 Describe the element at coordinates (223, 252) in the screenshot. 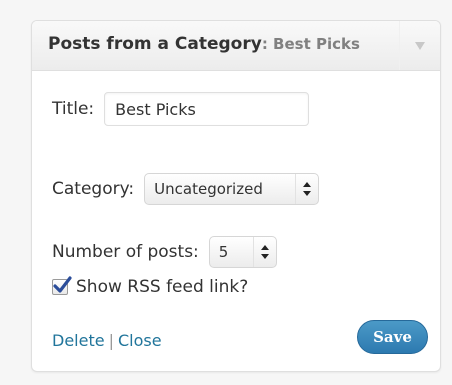

I see `number-select-value: 5` at that location.